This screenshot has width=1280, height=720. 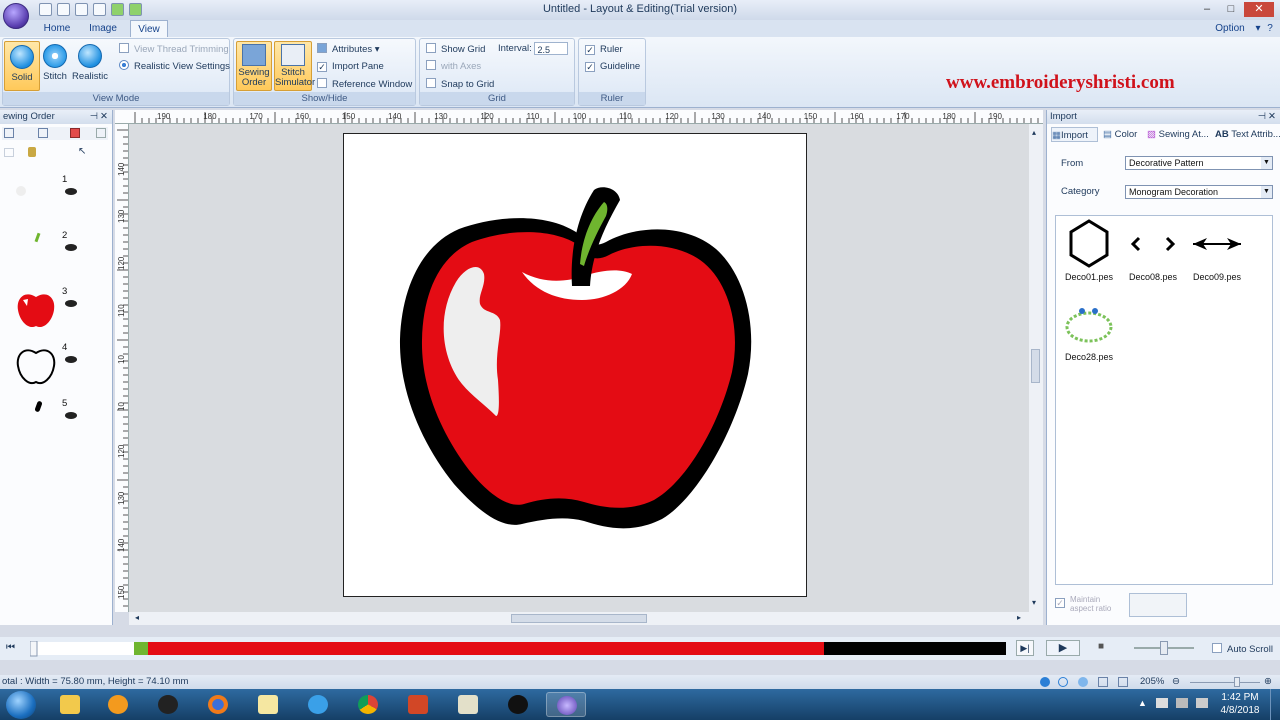 I want to click on attributes-dropdown: Attributes ▾, so click(x=348, y=50).